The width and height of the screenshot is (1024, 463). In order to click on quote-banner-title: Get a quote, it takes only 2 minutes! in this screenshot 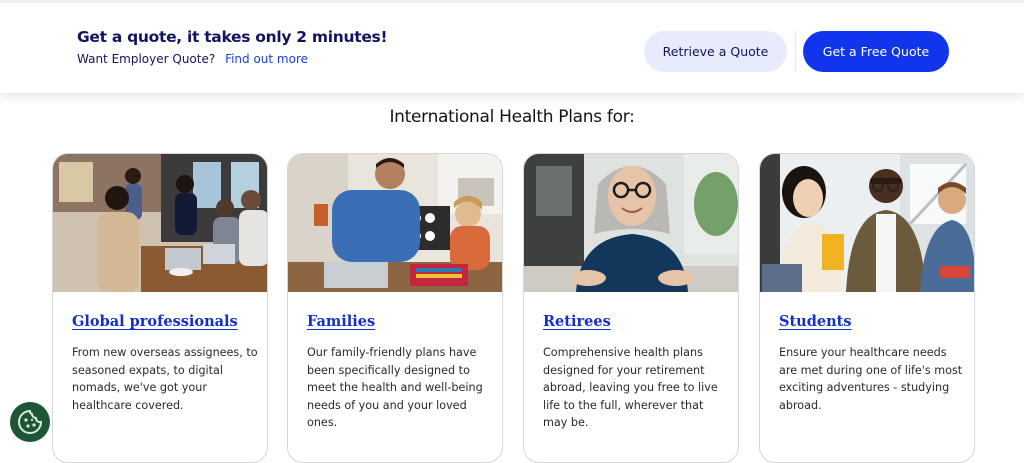, I will do `click(232, 37)`.